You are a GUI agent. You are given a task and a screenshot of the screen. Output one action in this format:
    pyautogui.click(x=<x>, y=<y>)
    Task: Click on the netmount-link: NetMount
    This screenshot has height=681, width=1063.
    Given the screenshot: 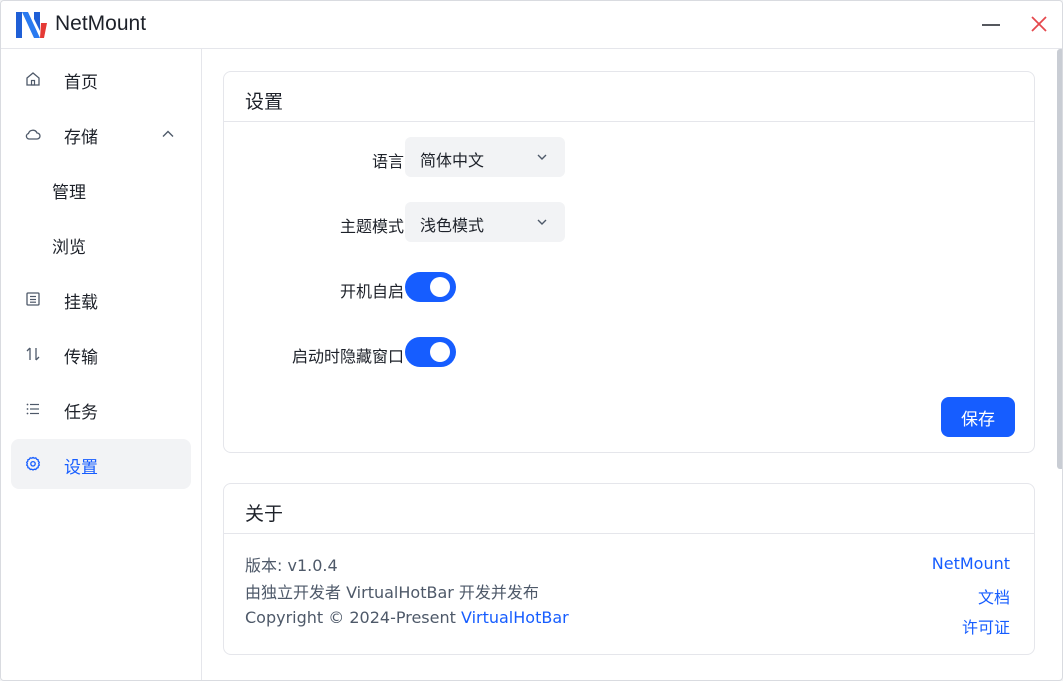 What is the action you would take?
    pyautogui.click(x=971, y=563)
    